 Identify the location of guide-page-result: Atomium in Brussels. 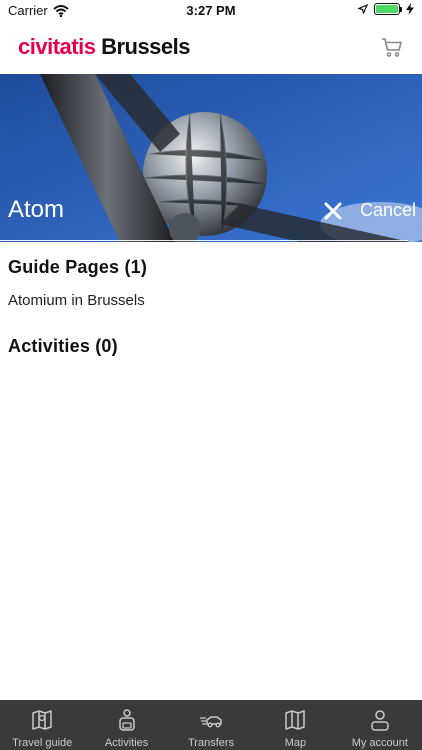
(76, 300).